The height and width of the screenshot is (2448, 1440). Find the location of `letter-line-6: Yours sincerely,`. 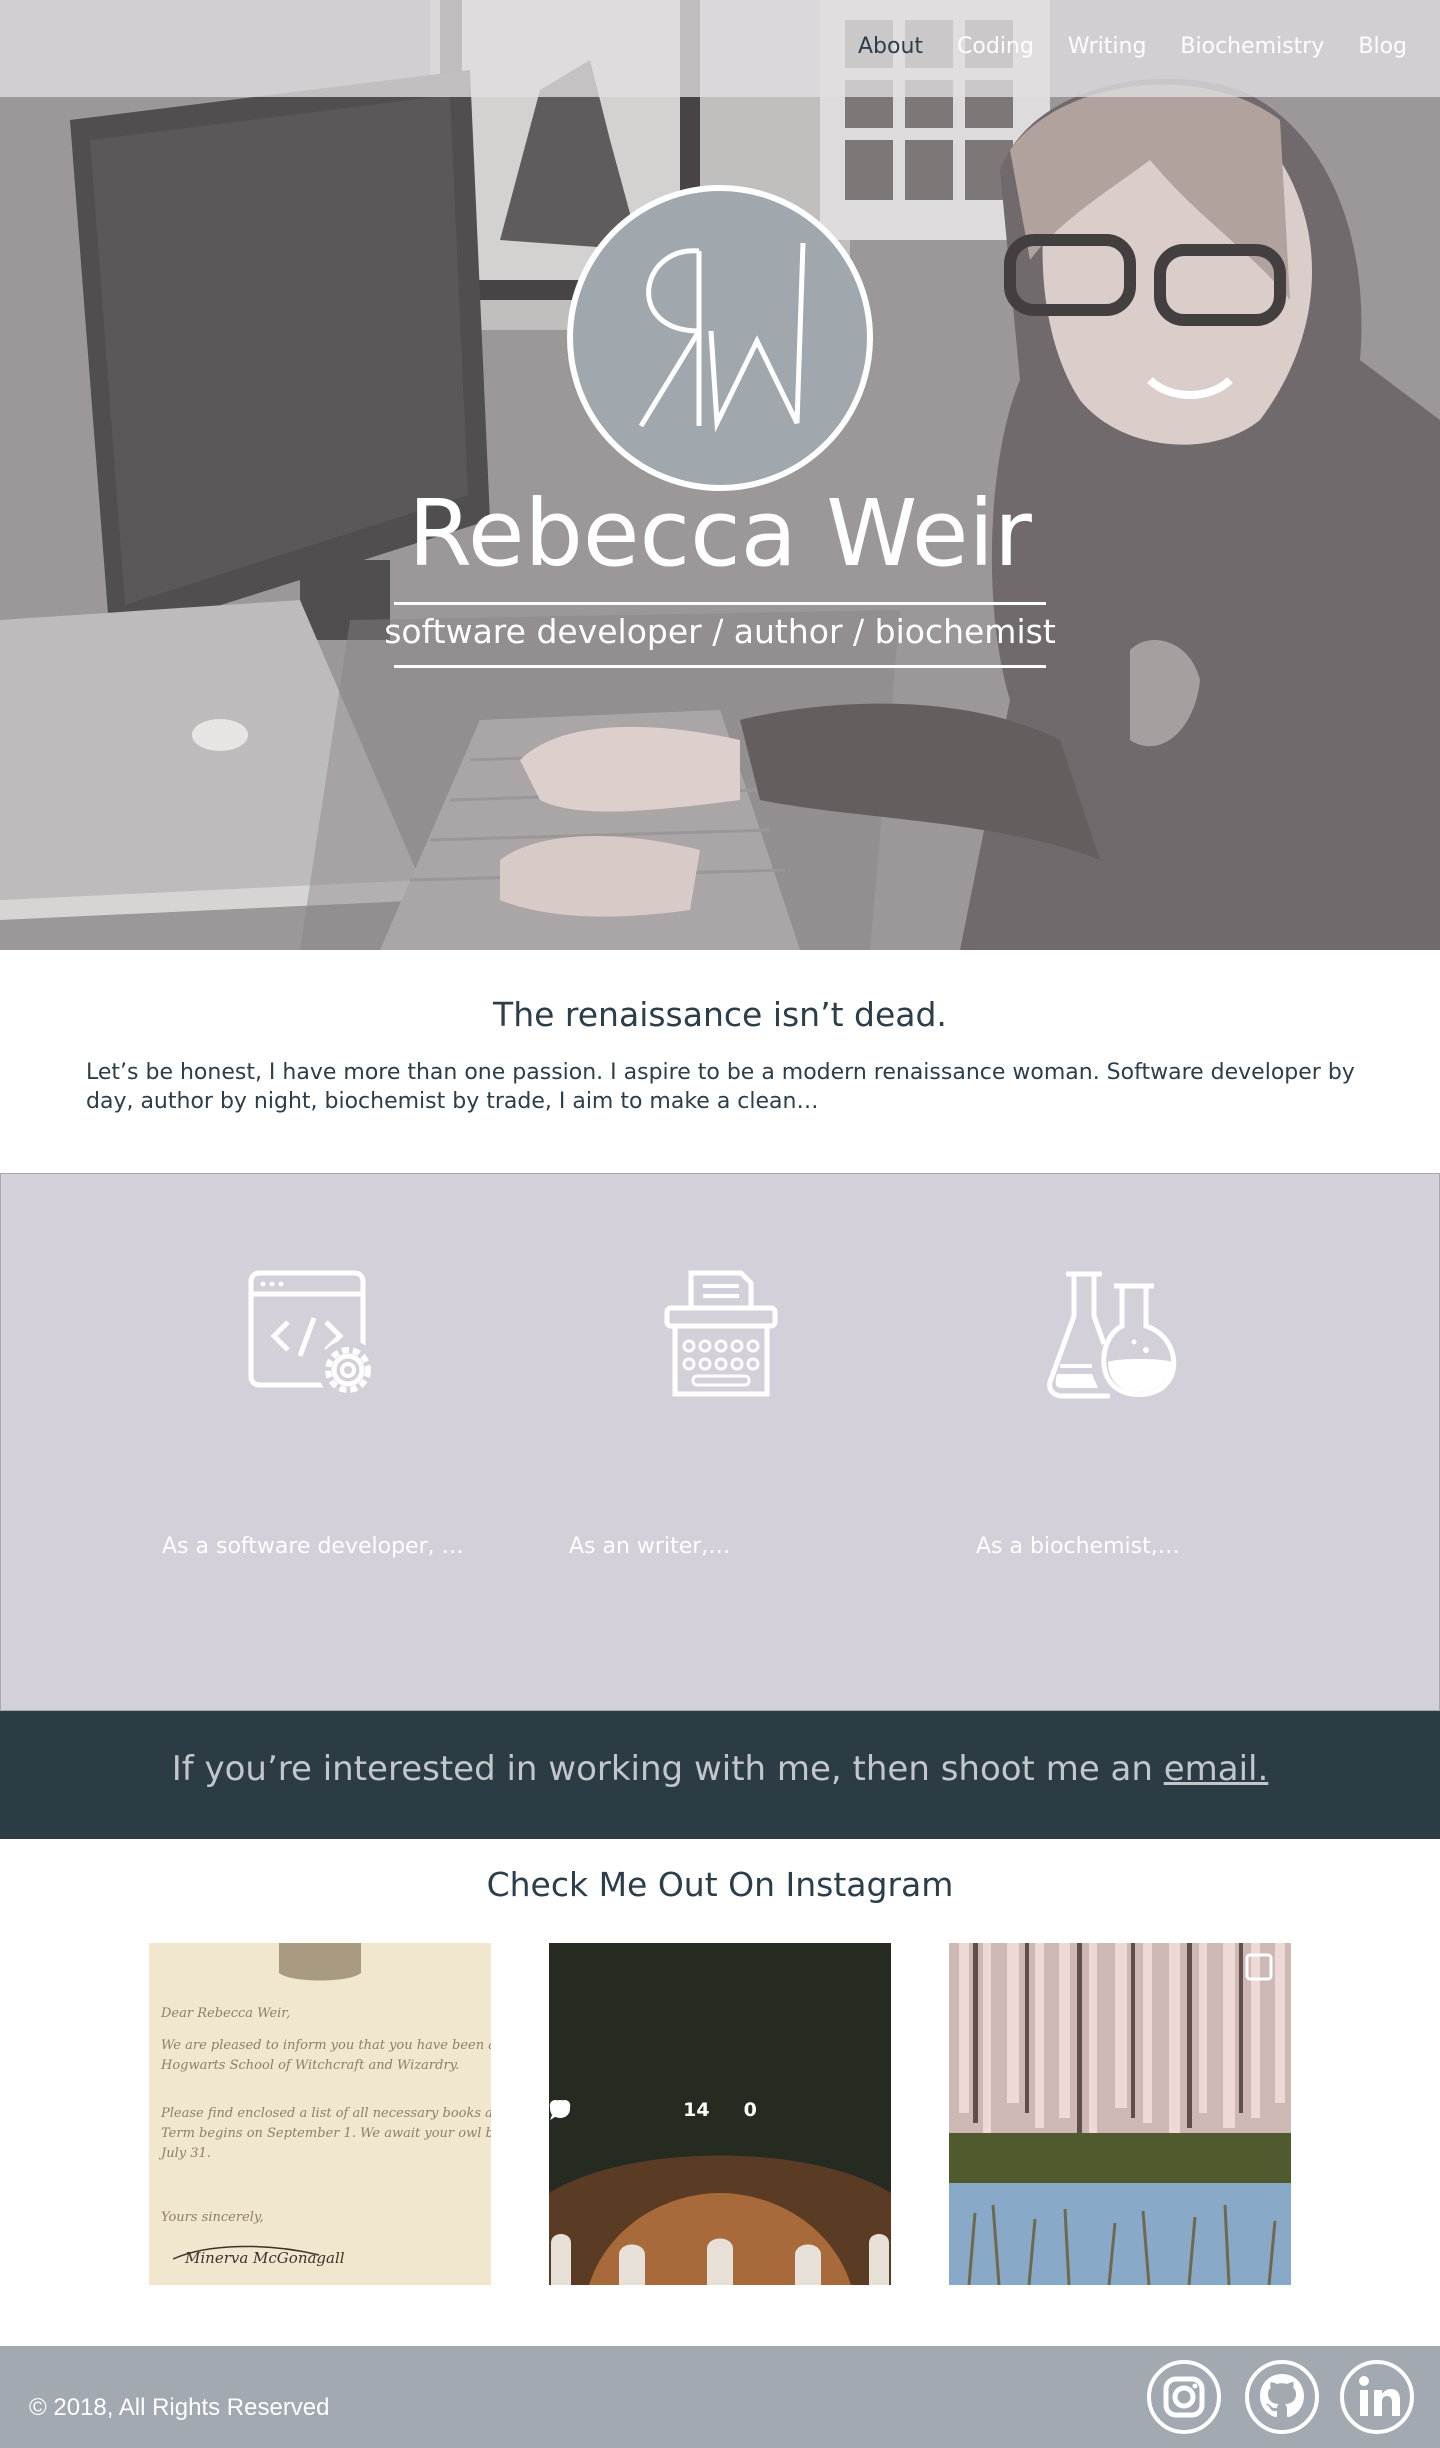

letter-line-6: Yours sincerely, is located at coordinates (212, 2217).